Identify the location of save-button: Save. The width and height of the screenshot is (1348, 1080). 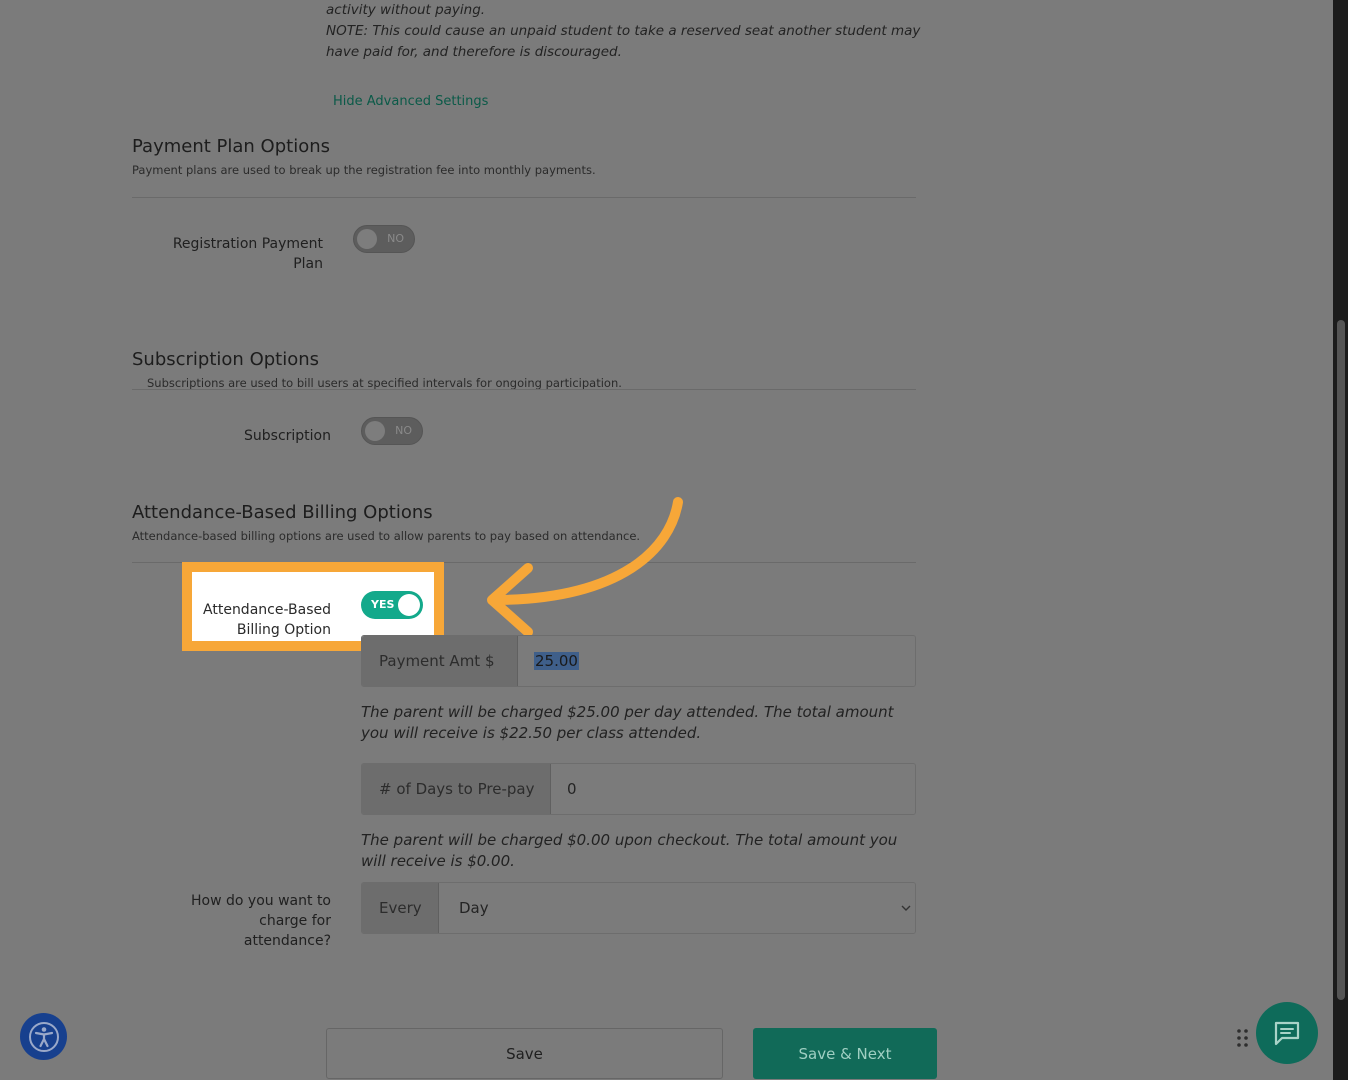
(524, 1053).